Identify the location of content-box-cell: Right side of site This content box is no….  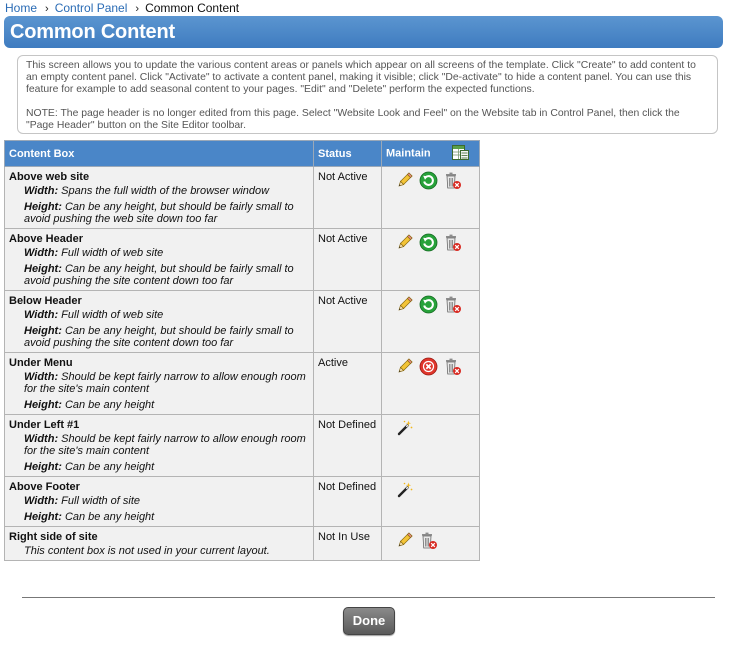
(159, 543).